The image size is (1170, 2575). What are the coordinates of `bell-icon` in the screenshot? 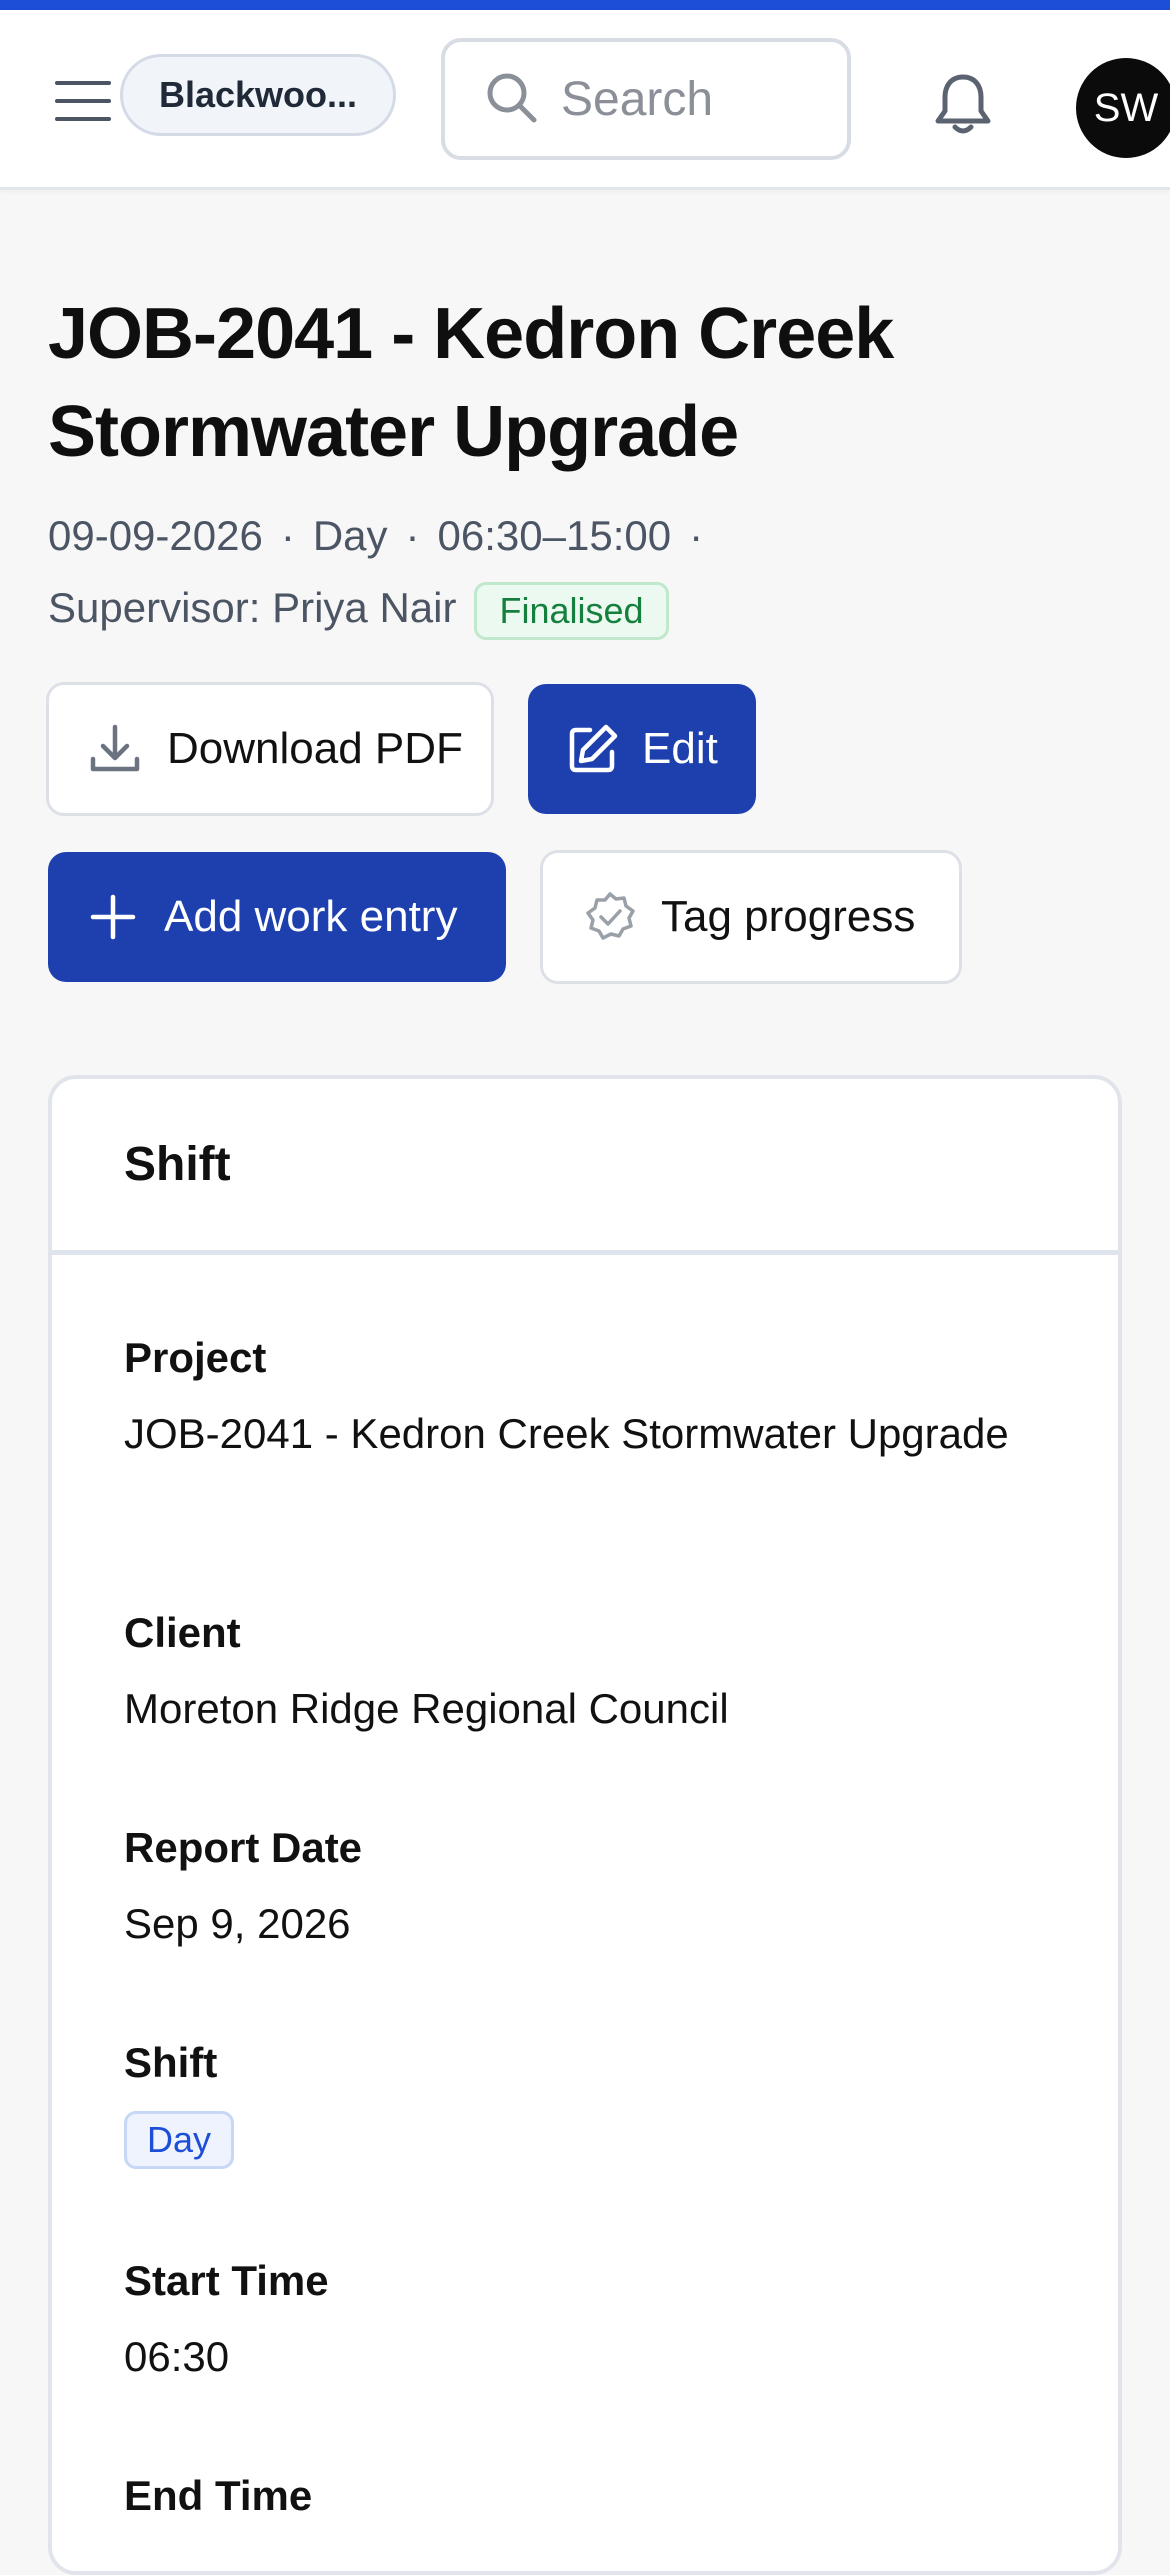 It's located at (963, 106).